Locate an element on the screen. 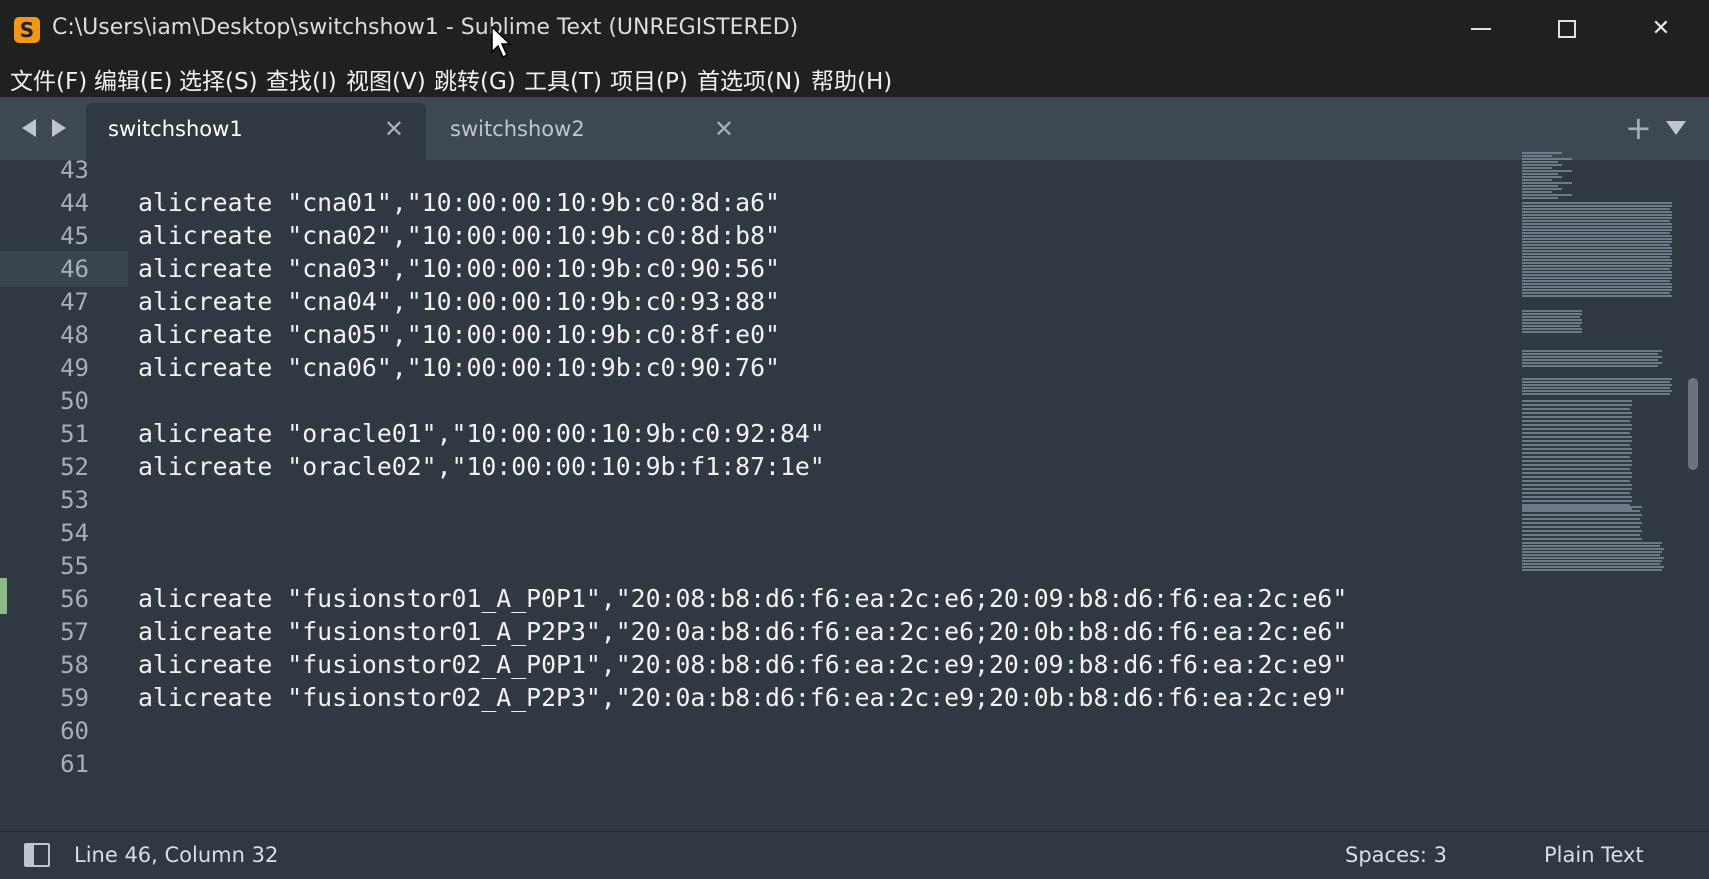 This screenshot has height=879, width=1709. menu-help: 帮助(H) is located at coordinates (851, 79).